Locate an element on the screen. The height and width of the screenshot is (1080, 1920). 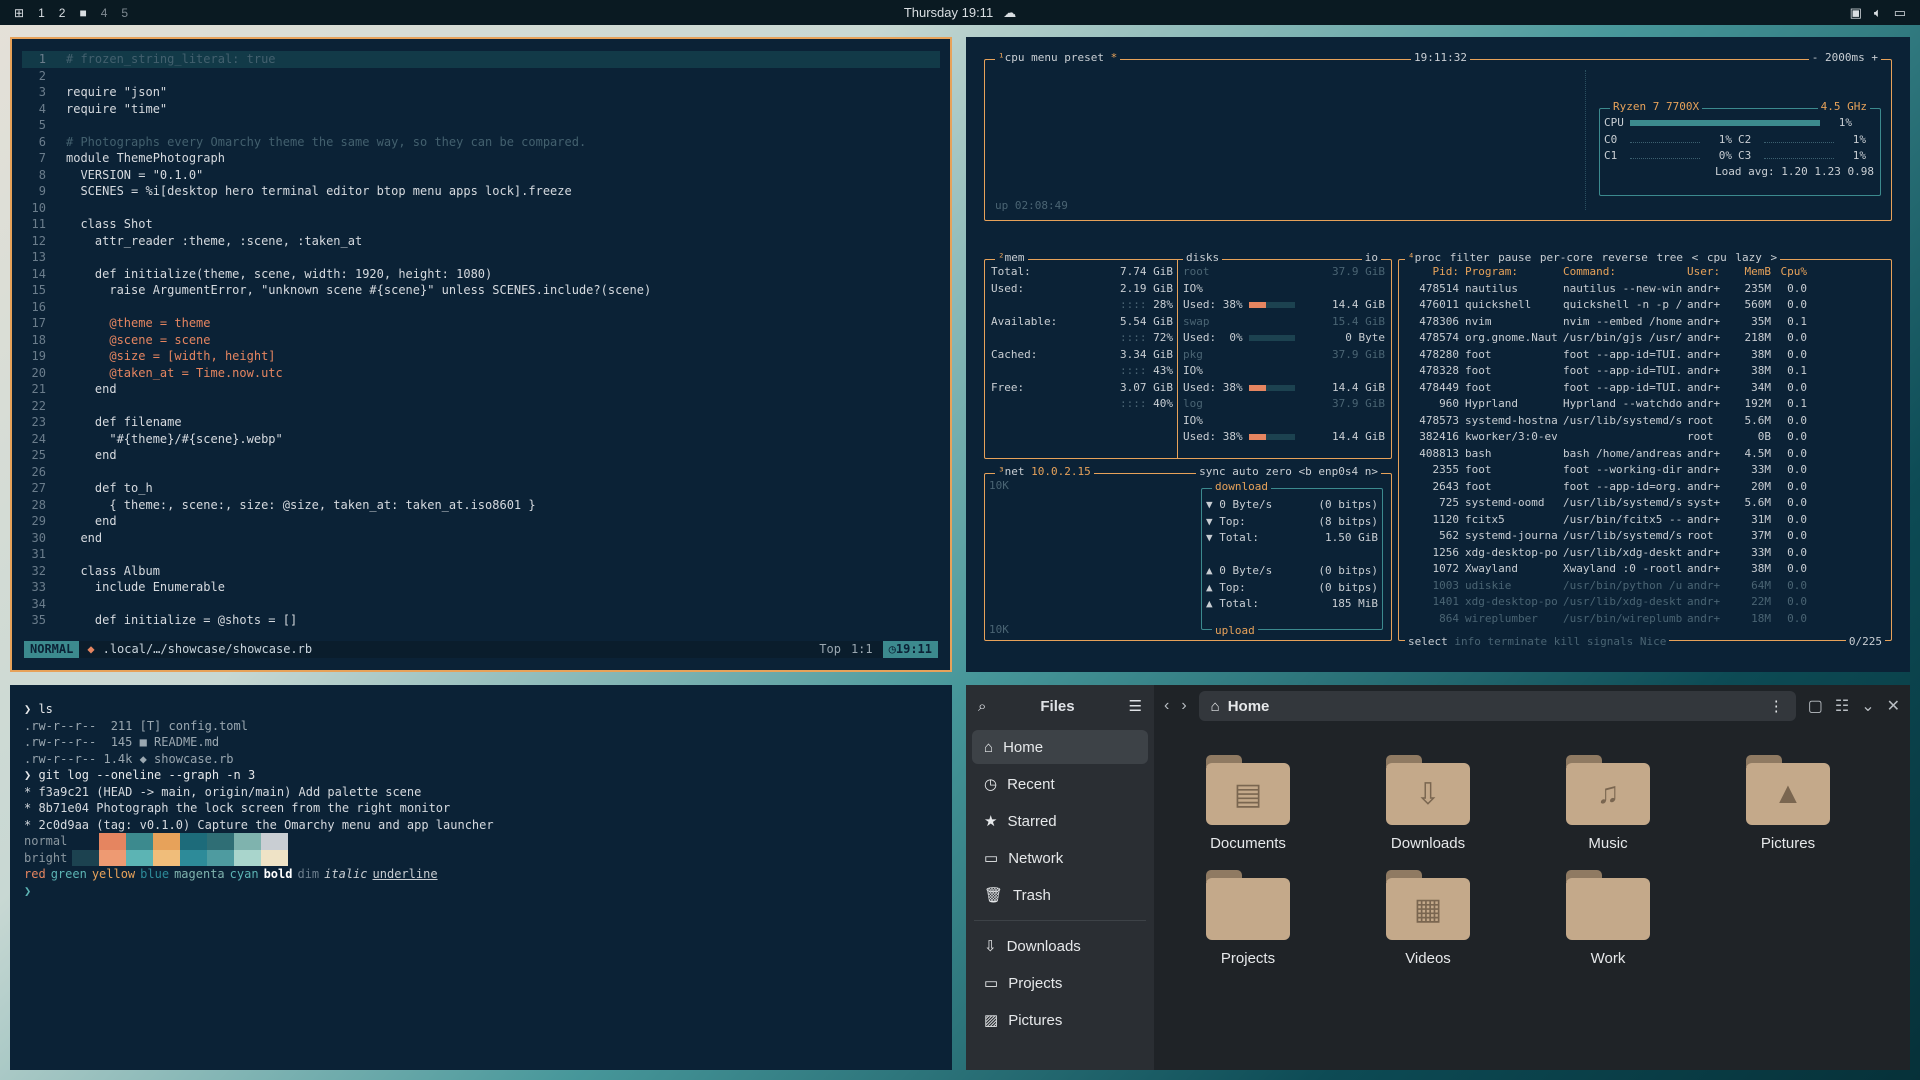
hamburger-menu-icon: ☰ is located at coordinates (1135, 706).